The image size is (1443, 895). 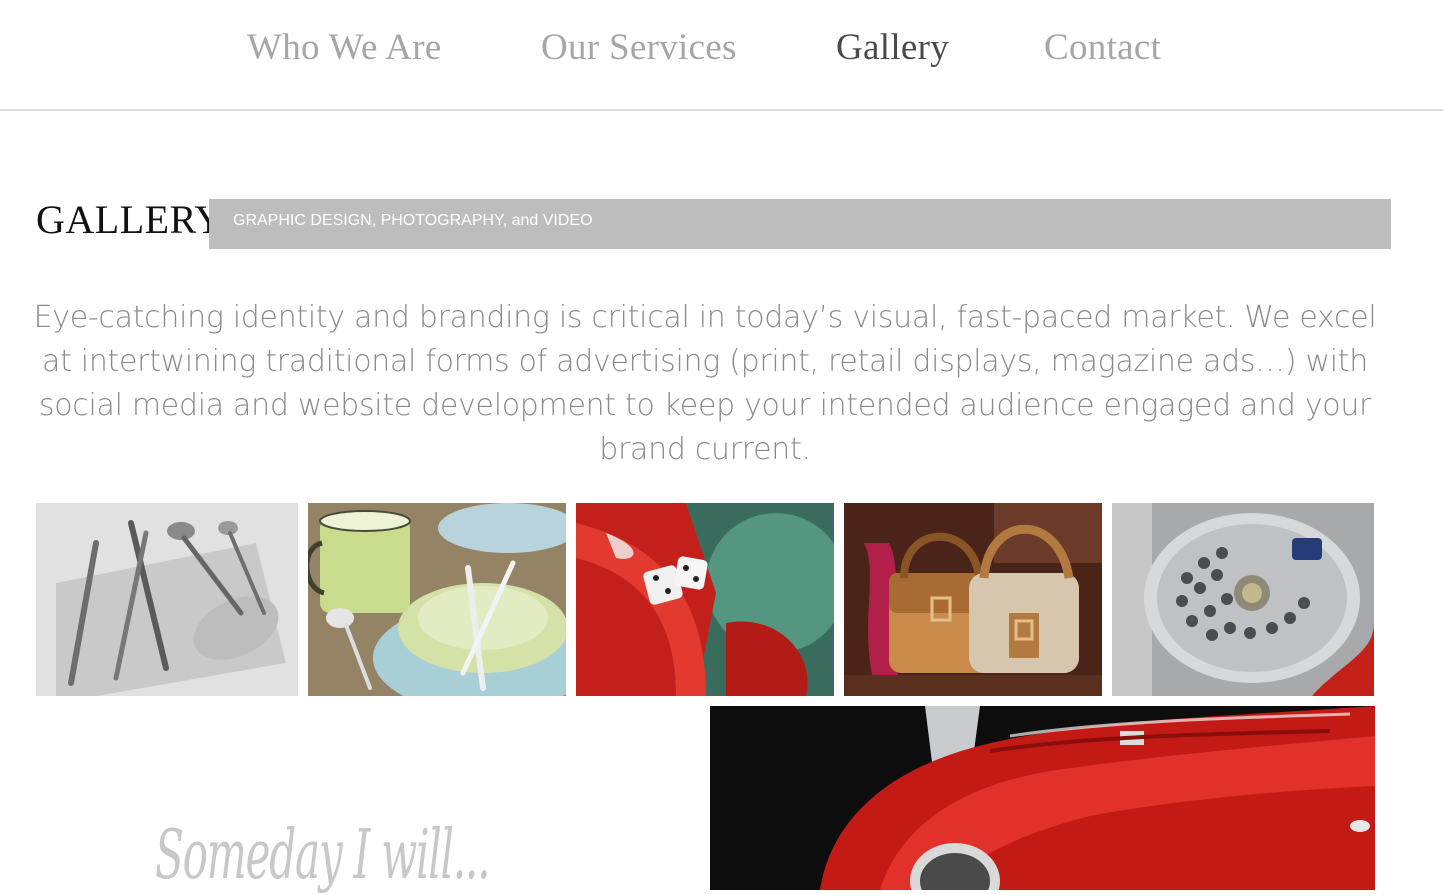 What do you see at coordinates (892, 47) in the screenshot?
I see `nav-gallery: Gallery` at bounding box center [892, 47].